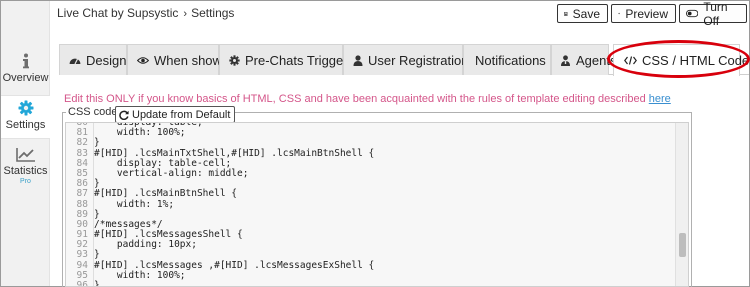  What do you see at coordinates (25, 143) in the screenshot?
I see `left-rail: Overview Settings Statistics Pro` at bounding box center [25, 143].